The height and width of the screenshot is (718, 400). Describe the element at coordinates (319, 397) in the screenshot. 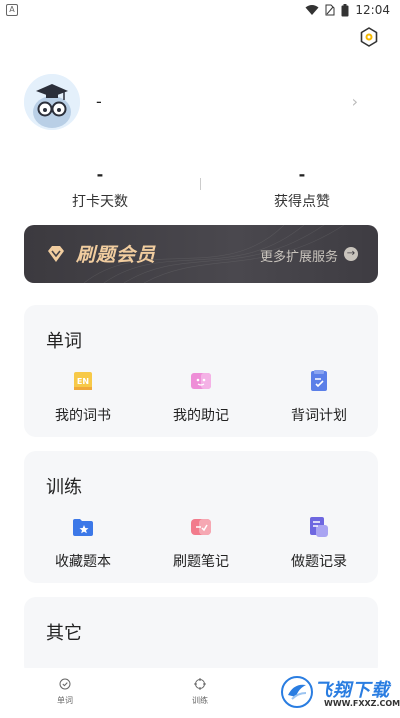

I see `study-plan-button: 背词计划` at that location.